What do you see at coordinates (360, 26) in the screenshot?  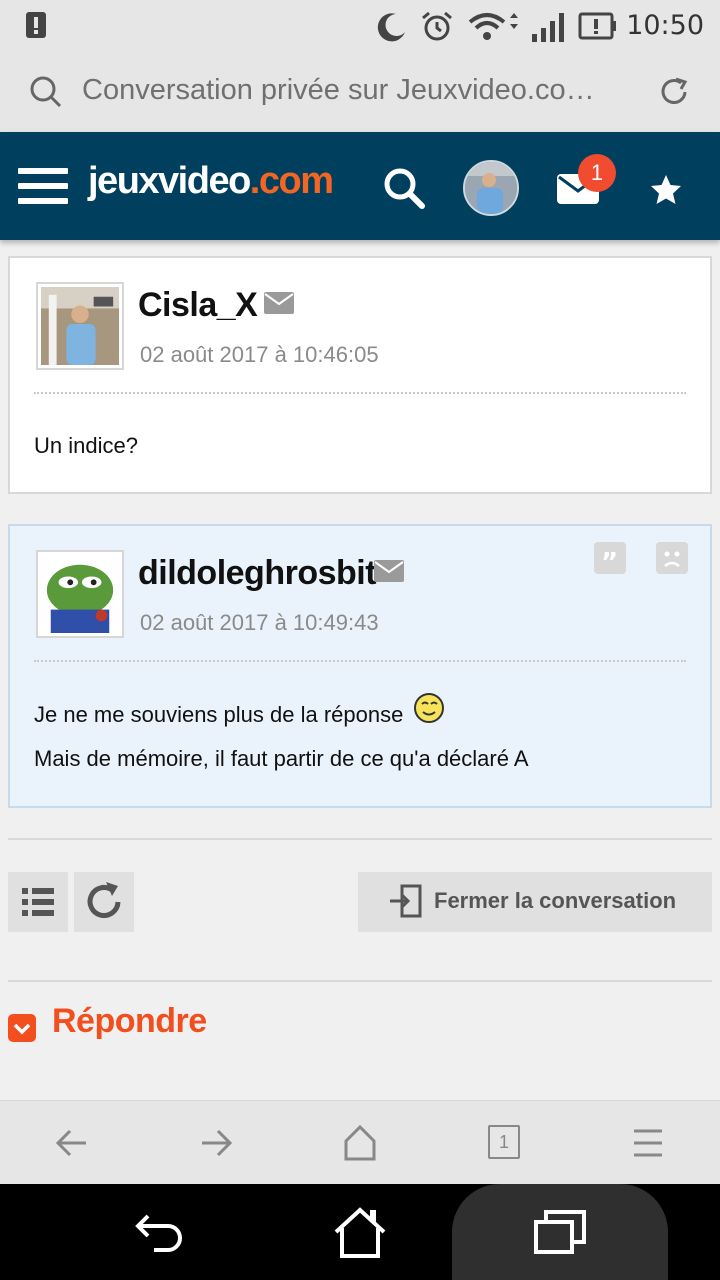 I see `status-bar: 10:50` at bounding box center [360, 26].